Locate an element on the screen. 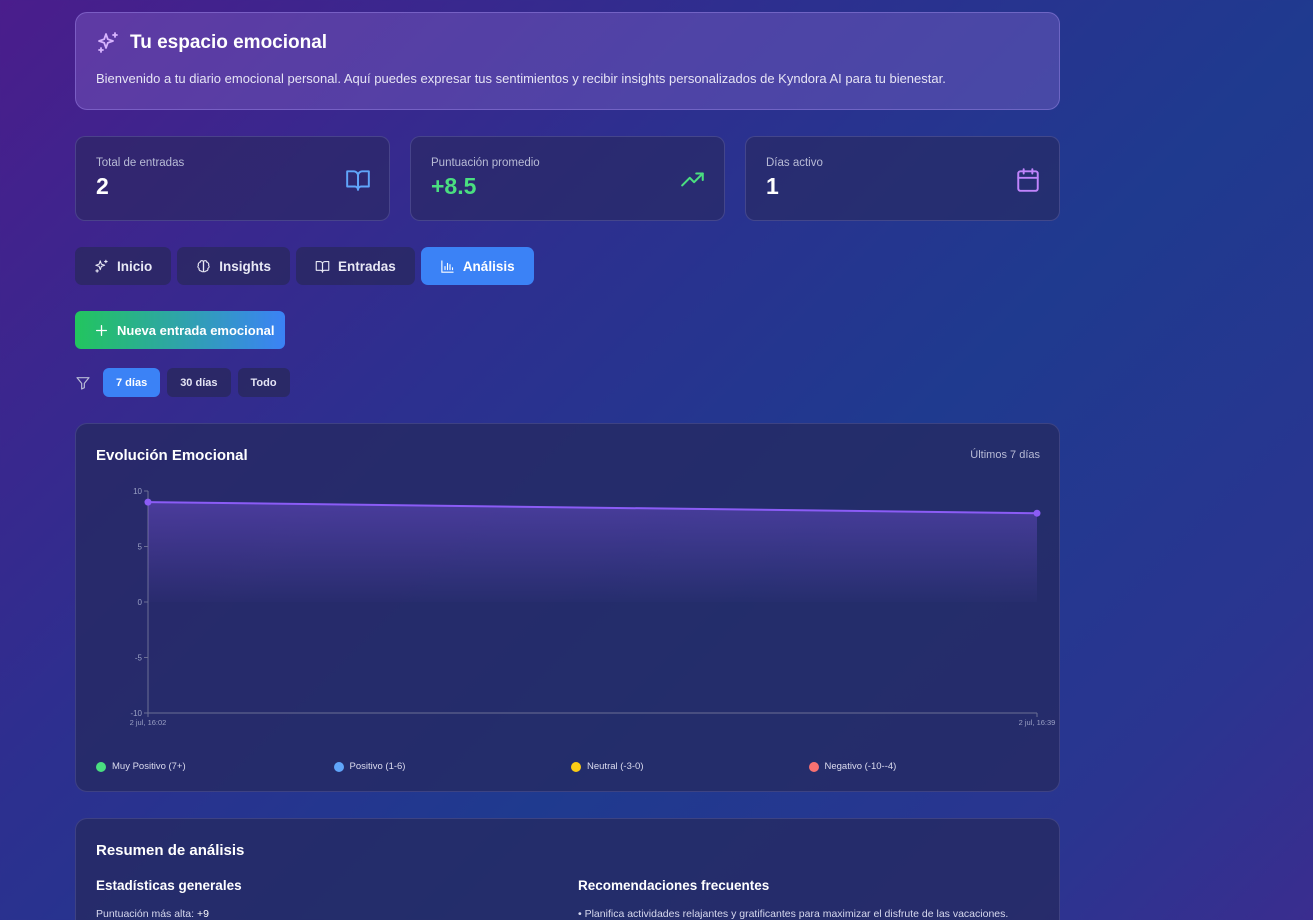 Image resolution: width=1313 pixels, height=920 pixels. tab-label: Entradas is located at coordinates (367, 266).